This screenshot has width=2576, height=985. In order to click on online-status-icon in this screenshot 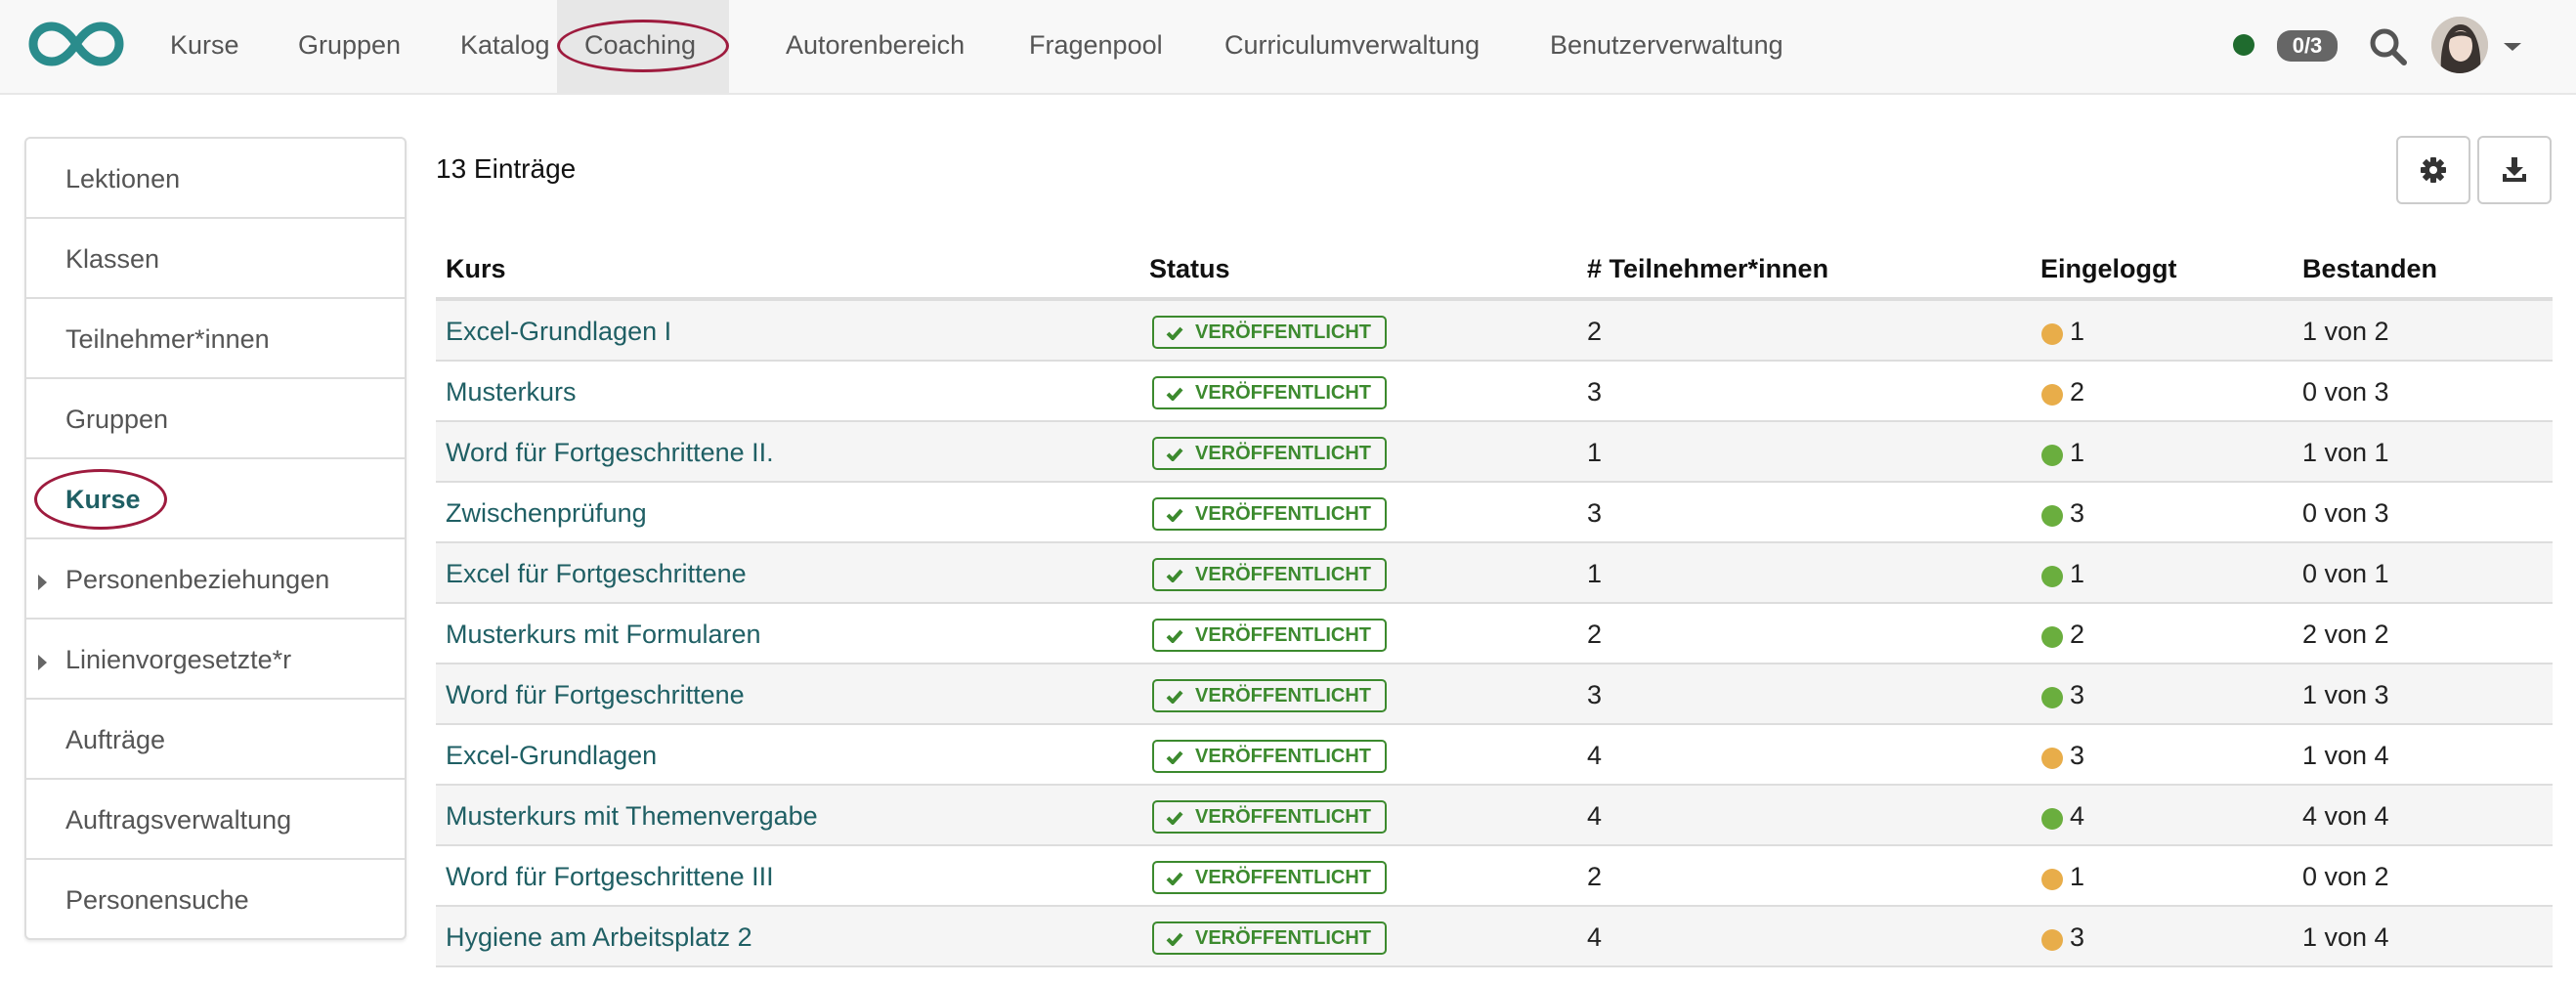, I will do `click(2244, 45)`.